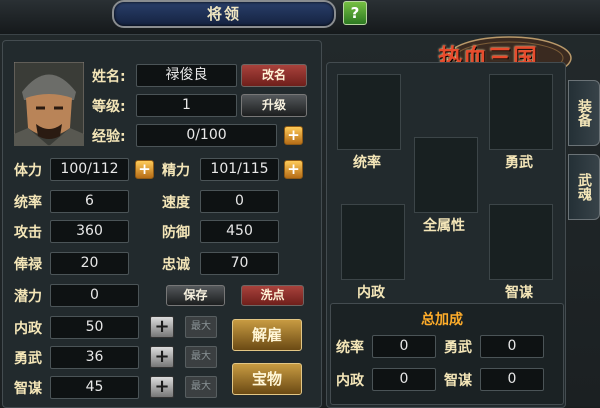 This screenshot has width=600, height=408. Describe the element at coordinates (109, 137) in the screenshot. I see `exp-label: 经验:` at that location.